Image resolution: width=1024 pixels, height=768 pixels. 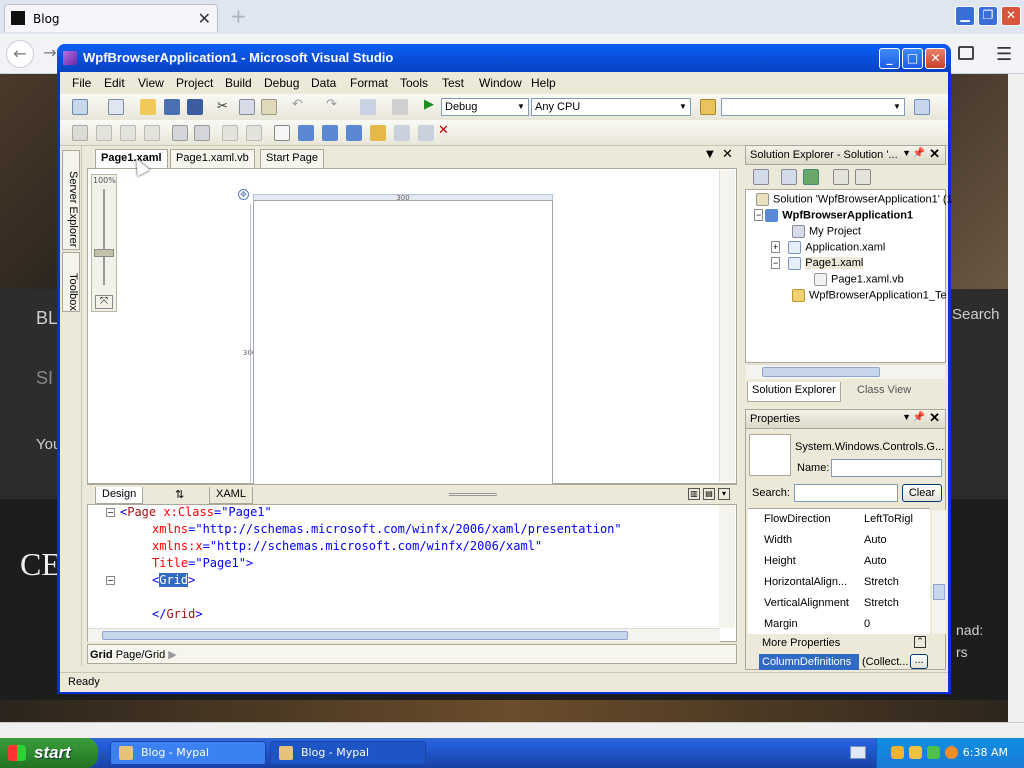 What do you see at coordinates (838, 540) in the screenshot?
I see `property-row: Width Auto` at bounding box center [838, 540].